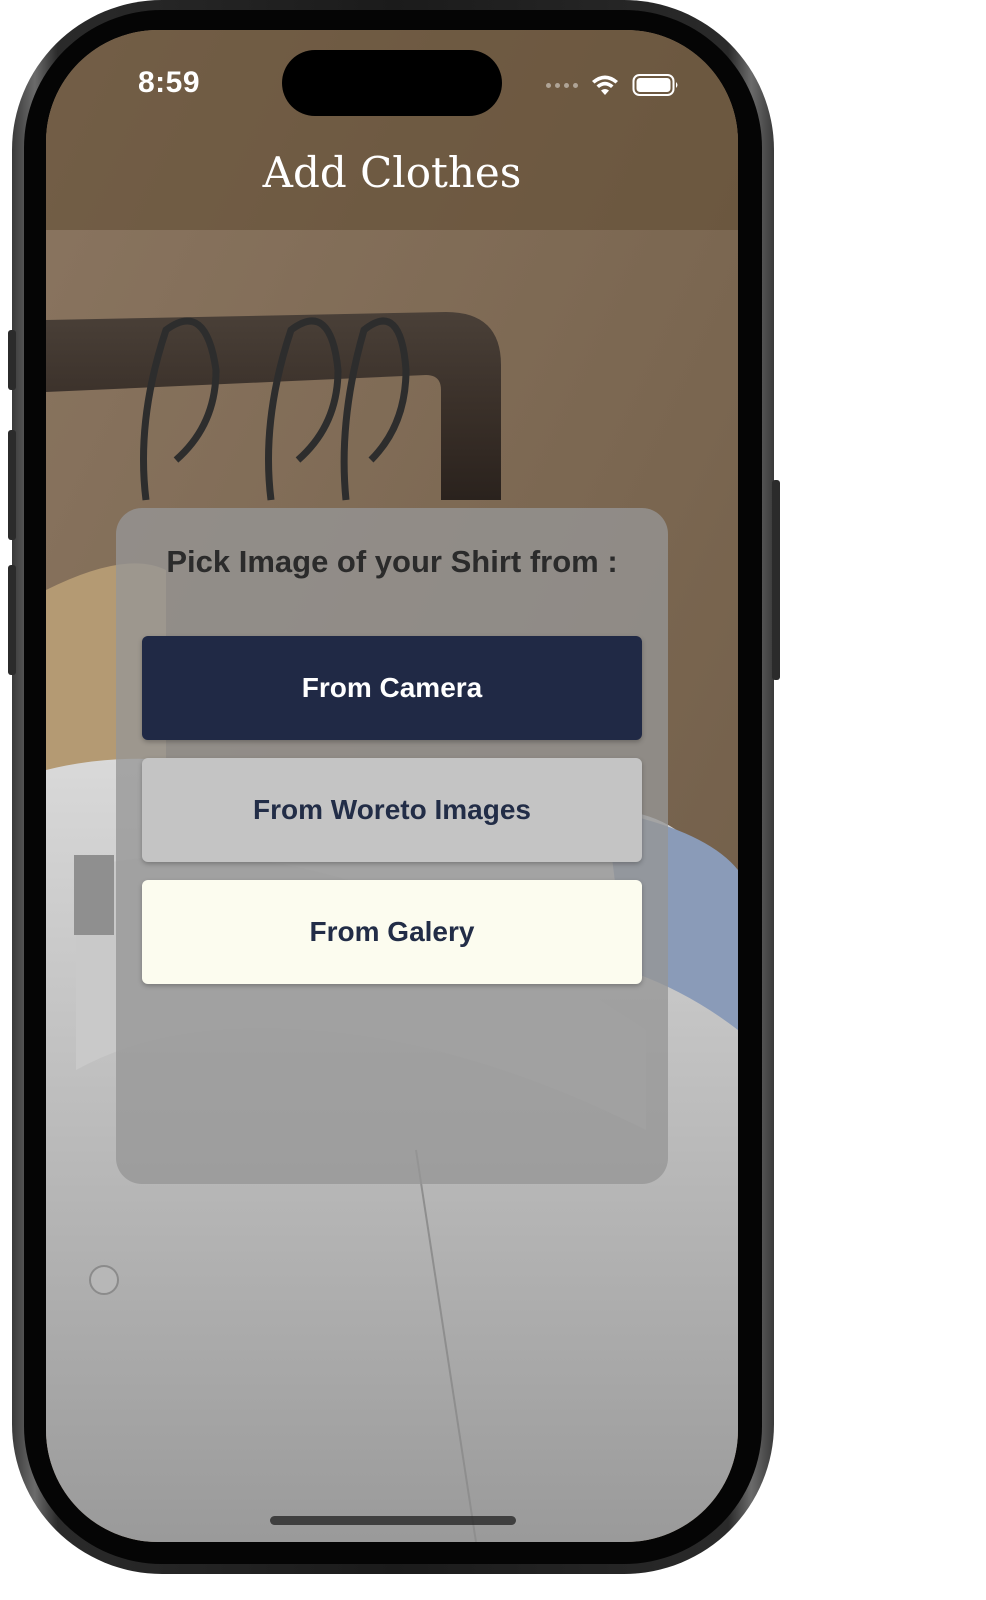  Describe the element at coordinates (392, 561) in the screenshot. I see `picker-title: Pick Image of your Shirt from :` at that location.